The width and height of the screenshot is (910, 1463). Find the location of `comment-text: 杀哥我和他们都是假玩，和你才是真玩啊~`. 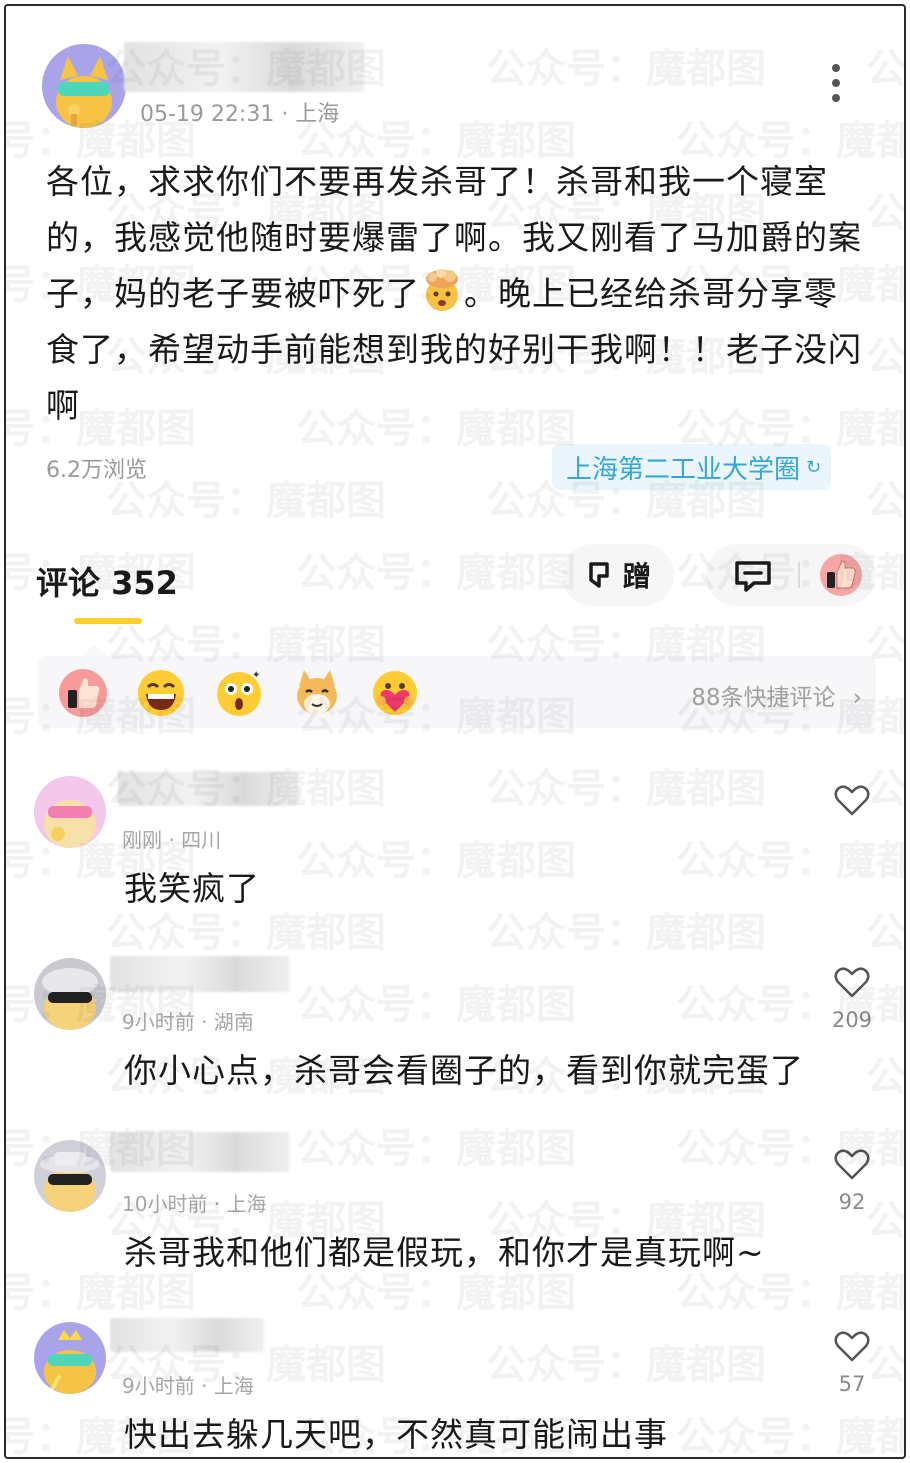

comment-text: 杀哥我和他们都是假玩，和你才是真玩啊~ is located at coordinates (444, 1252).